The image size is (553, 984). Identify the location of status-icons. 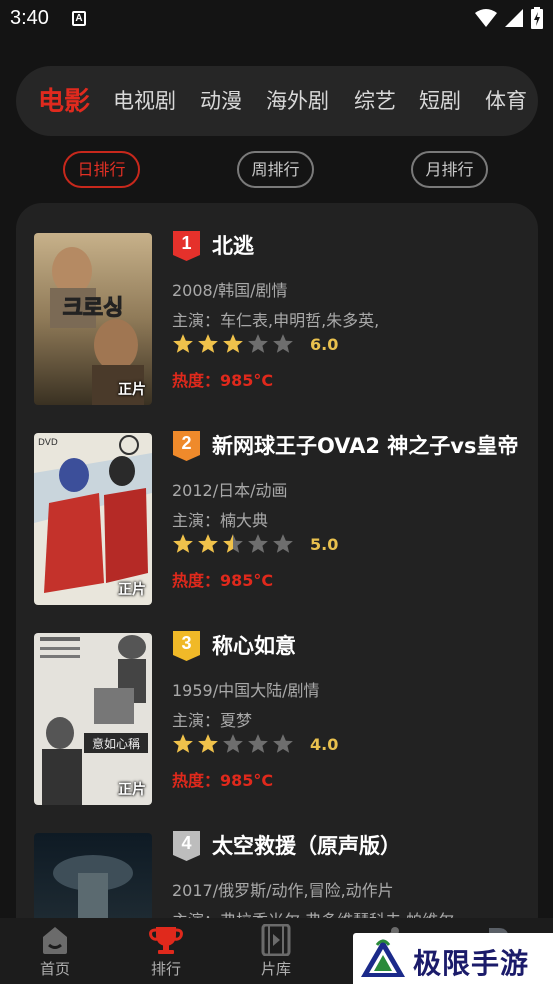
(509, 18).